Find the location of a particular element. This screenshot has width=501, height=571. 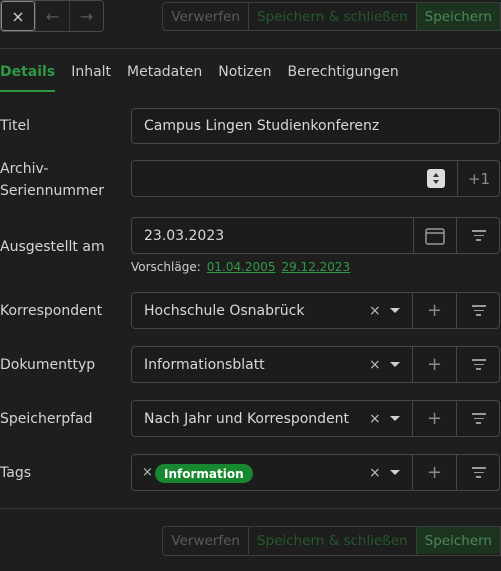

tab-details: Details is located at coordinates (28, 77).